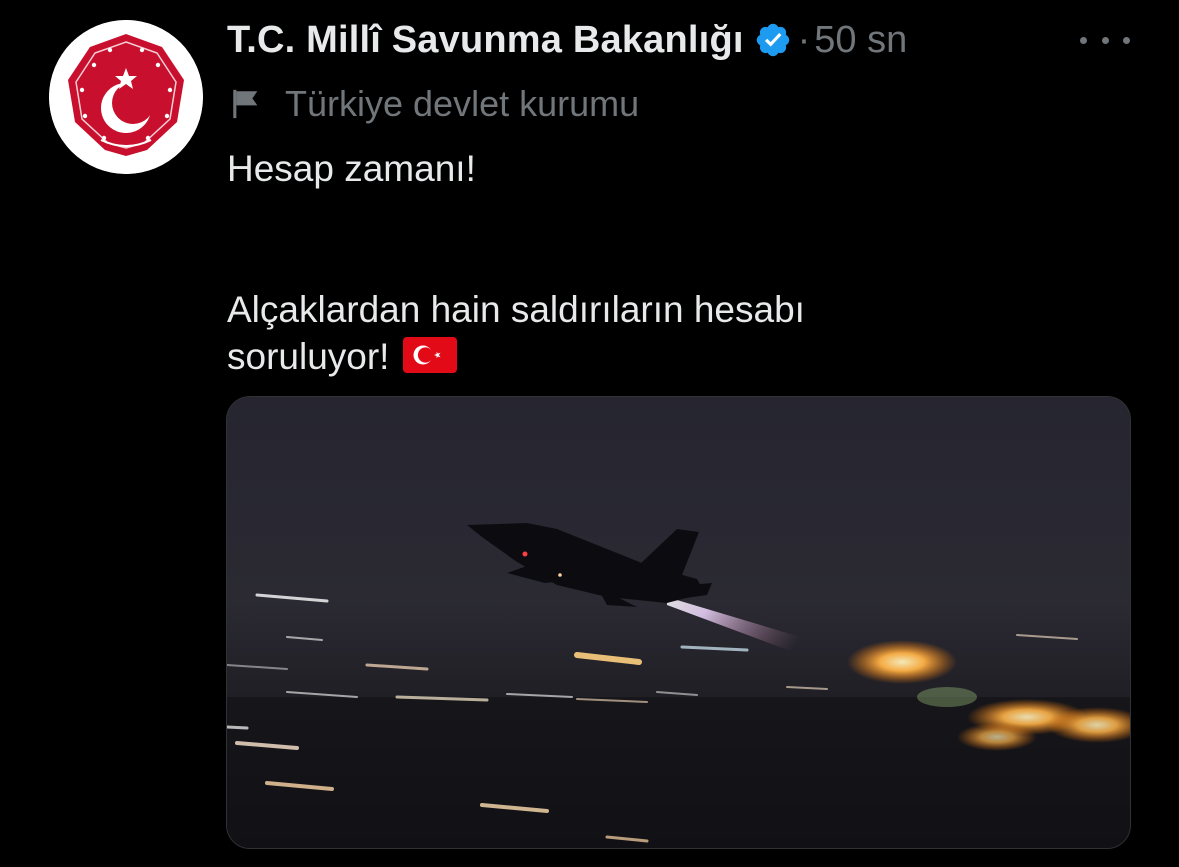  Describe the element at coordinates (677, 356) in the screenshot. I see `tweet-text-line: soruluyor!` at that location.